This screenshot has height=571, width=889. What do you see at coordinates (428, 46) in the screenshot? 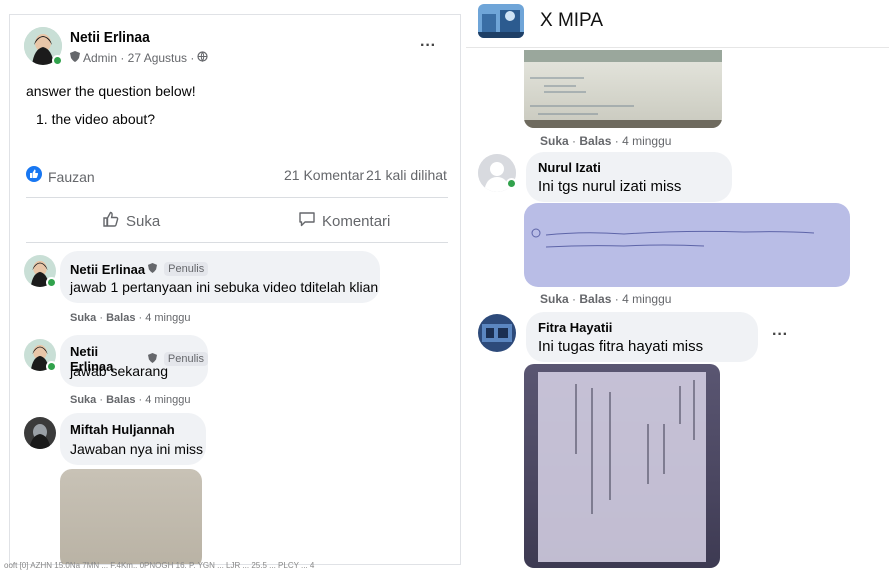
I see `post-more-button: ···` at bounding box center [428, 46].